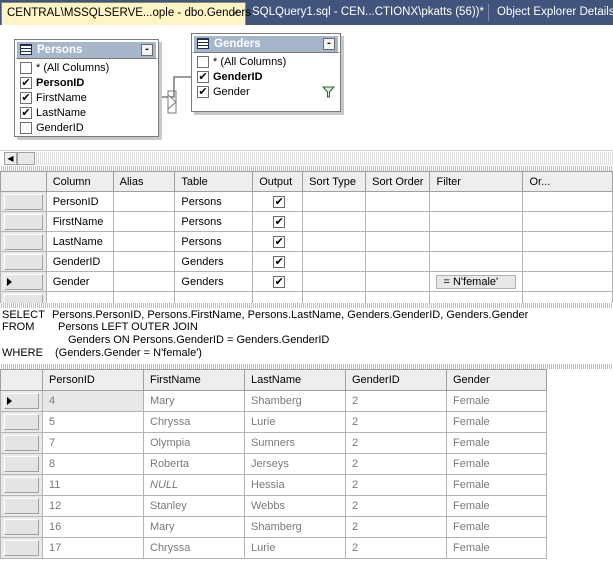 The image size is (613, 564). What do you see at coordinates (295, 464) in the screenshot?
I see `results-cell: Jerseys` at bounding box center [295, 464].